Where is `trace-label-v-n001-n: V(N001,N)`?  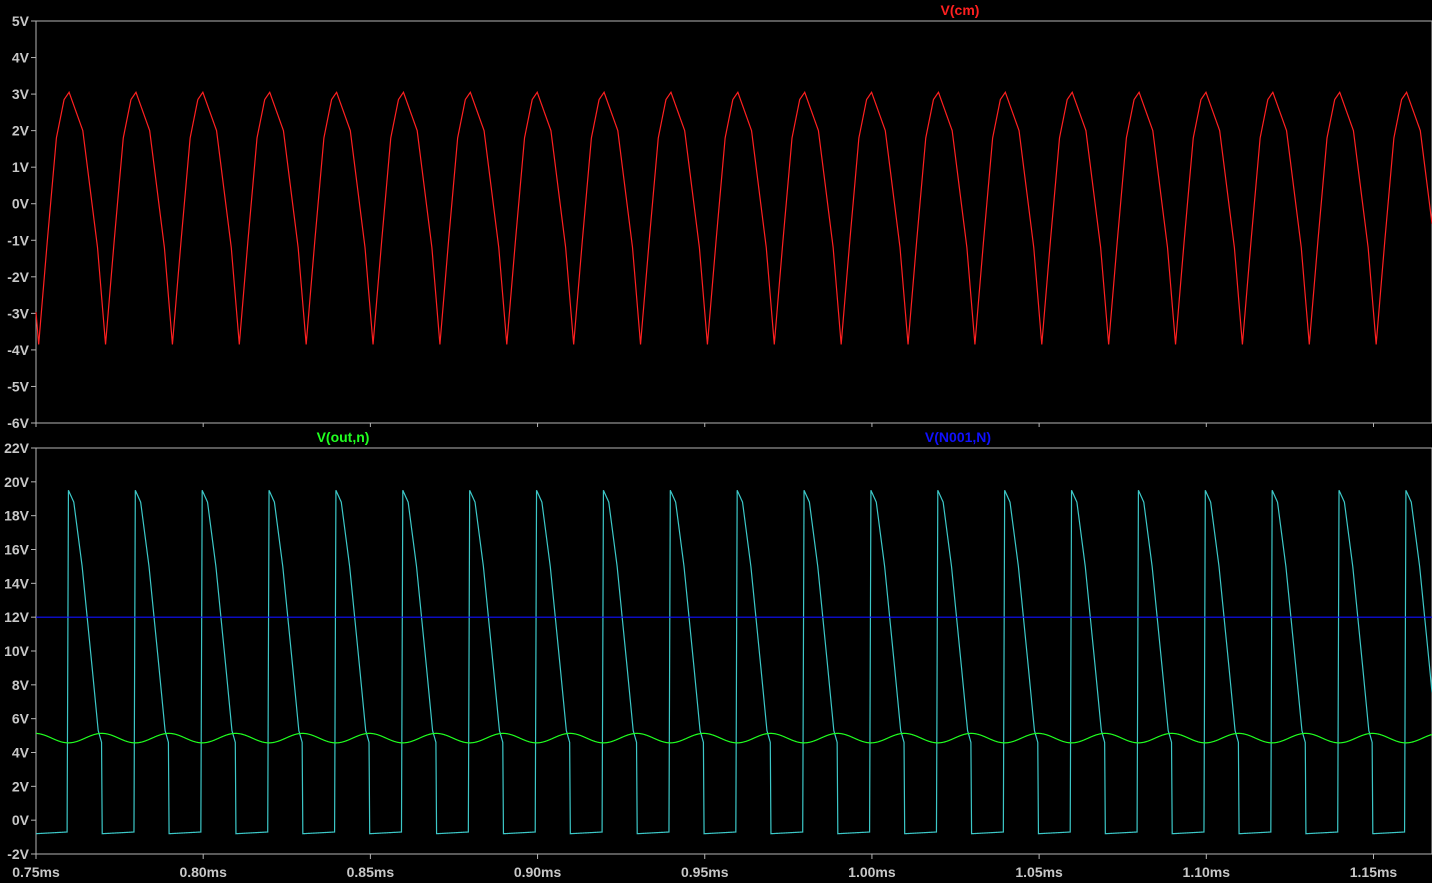
trace-label-v-n001-n: V(N001,N) is located at coordinates (958, 437).